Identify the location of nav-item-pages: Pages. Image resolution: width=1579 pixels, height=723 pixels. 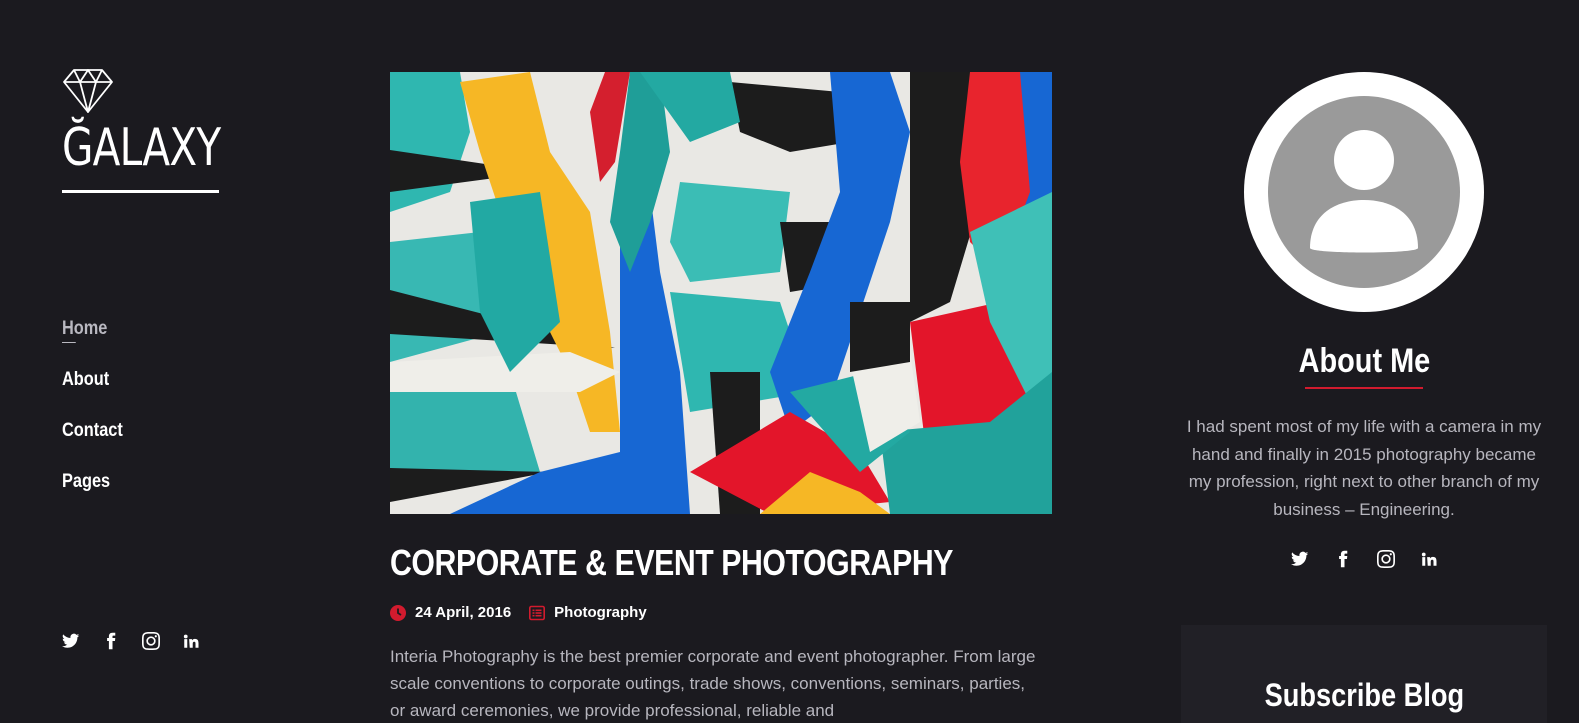
(97, 496).